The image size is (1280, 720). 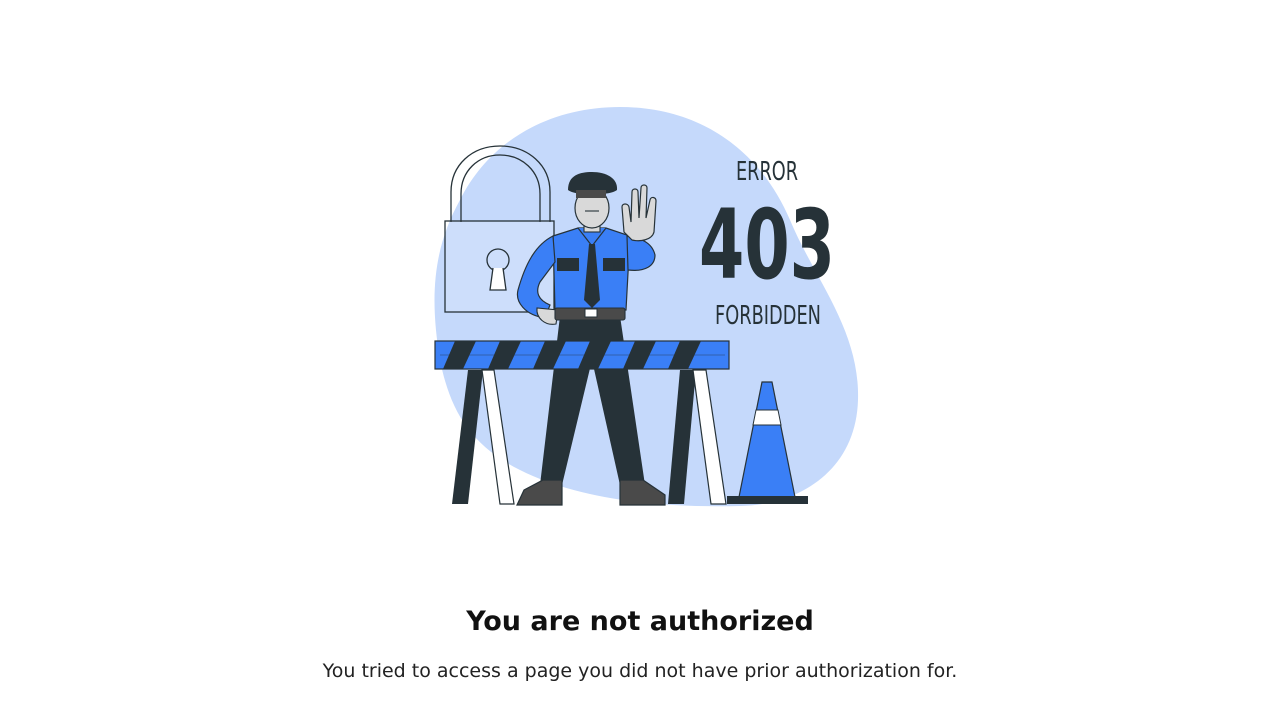 What do you see at coordinates (767, 245) in the screenshot?
I see `error-code: 403` at bounding box center [767, 245].